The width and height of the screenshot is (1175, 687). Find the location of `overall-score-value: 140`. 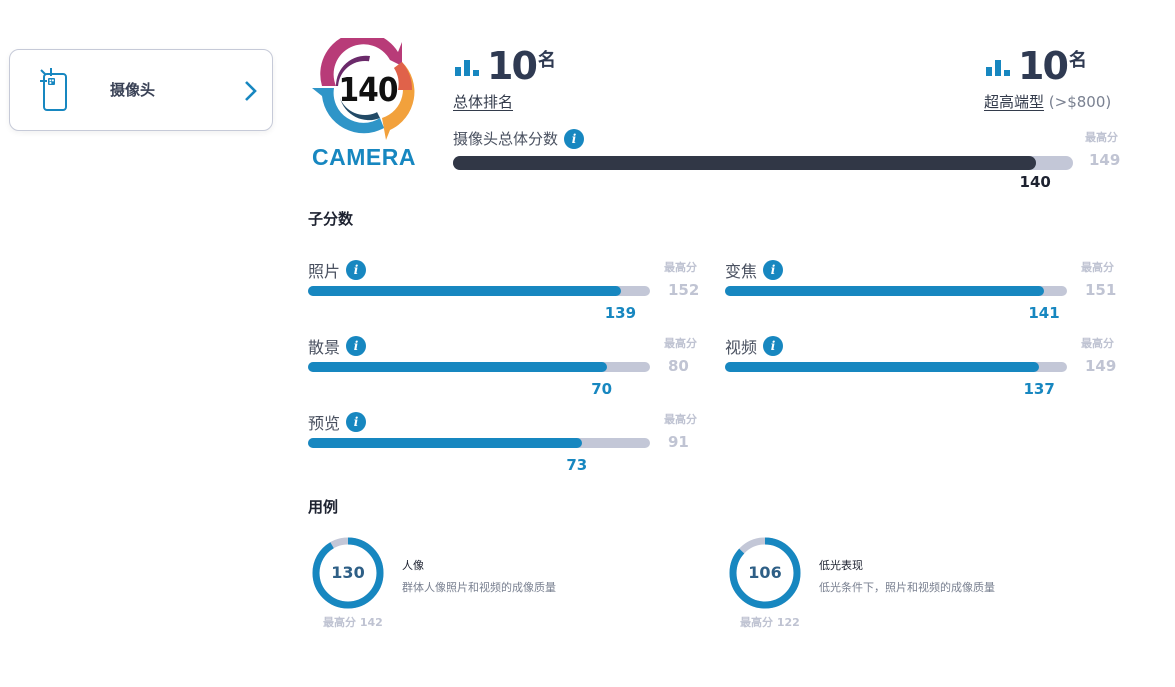

overall-score-value: 140 is located at coordinates (1035, 182).